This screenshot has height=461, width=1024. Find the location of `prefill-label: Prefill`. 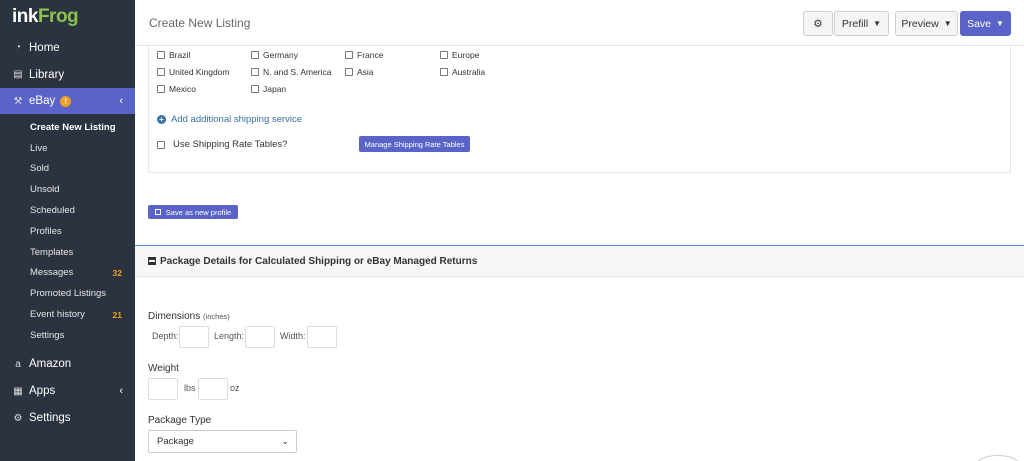

prefill-label: Prefill is located at coordinates (855, 23).